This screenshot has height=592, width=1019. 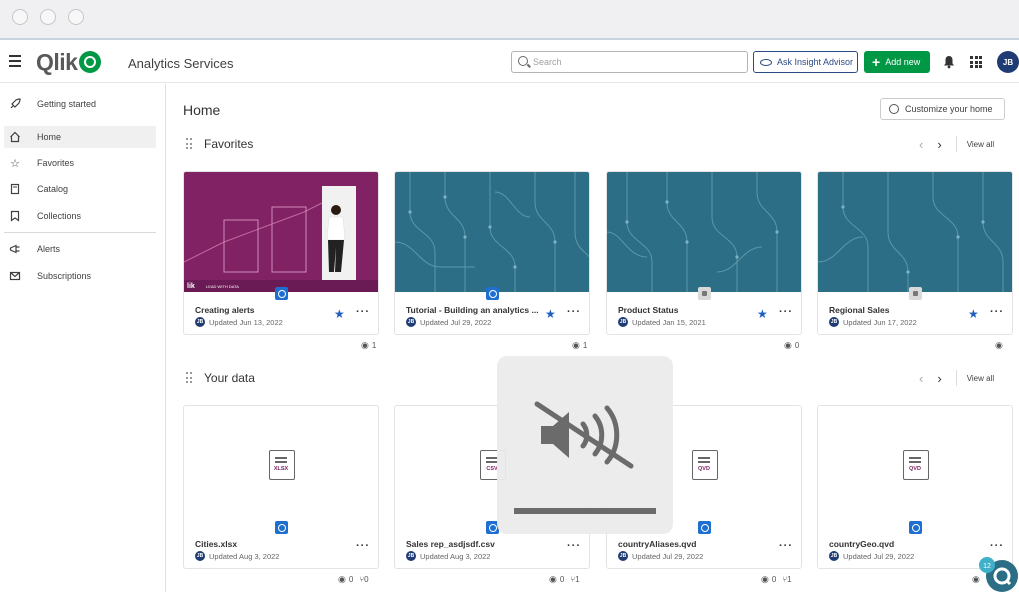 What do you see at coordinates (80, 137) in the screenshot?
I see `sidebar-item-home: Home` at bounding box center [80, 137].